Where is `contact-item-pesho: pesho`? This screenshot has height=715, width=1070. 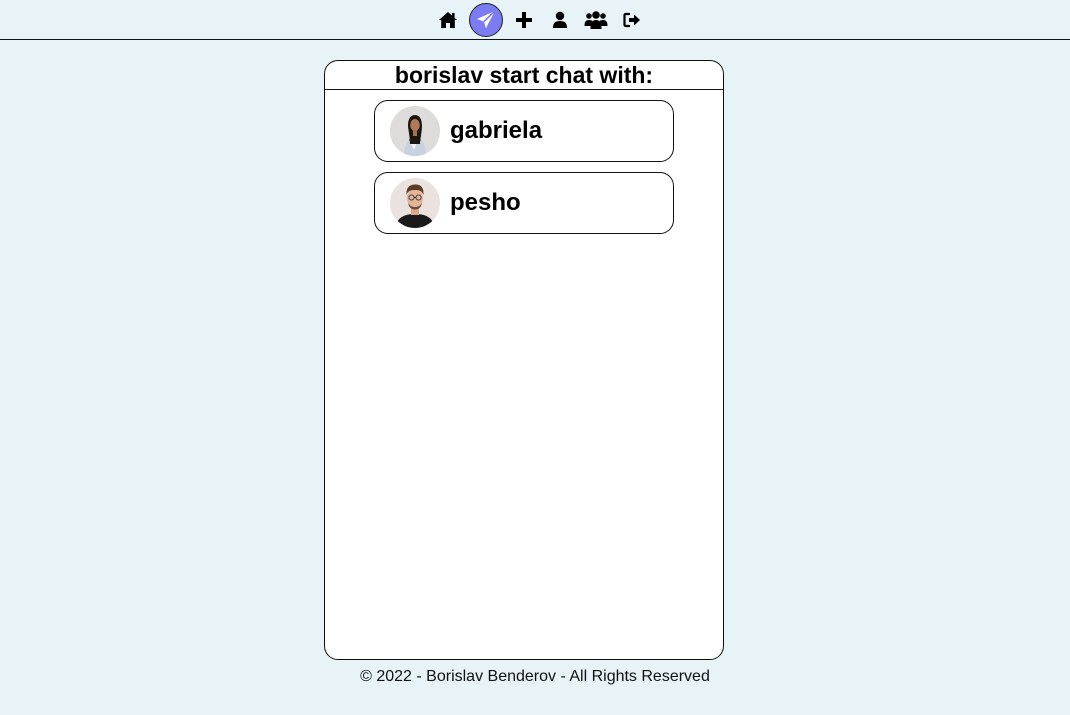
contact-item-pesho: pesho is located at coordinates (524, 203).